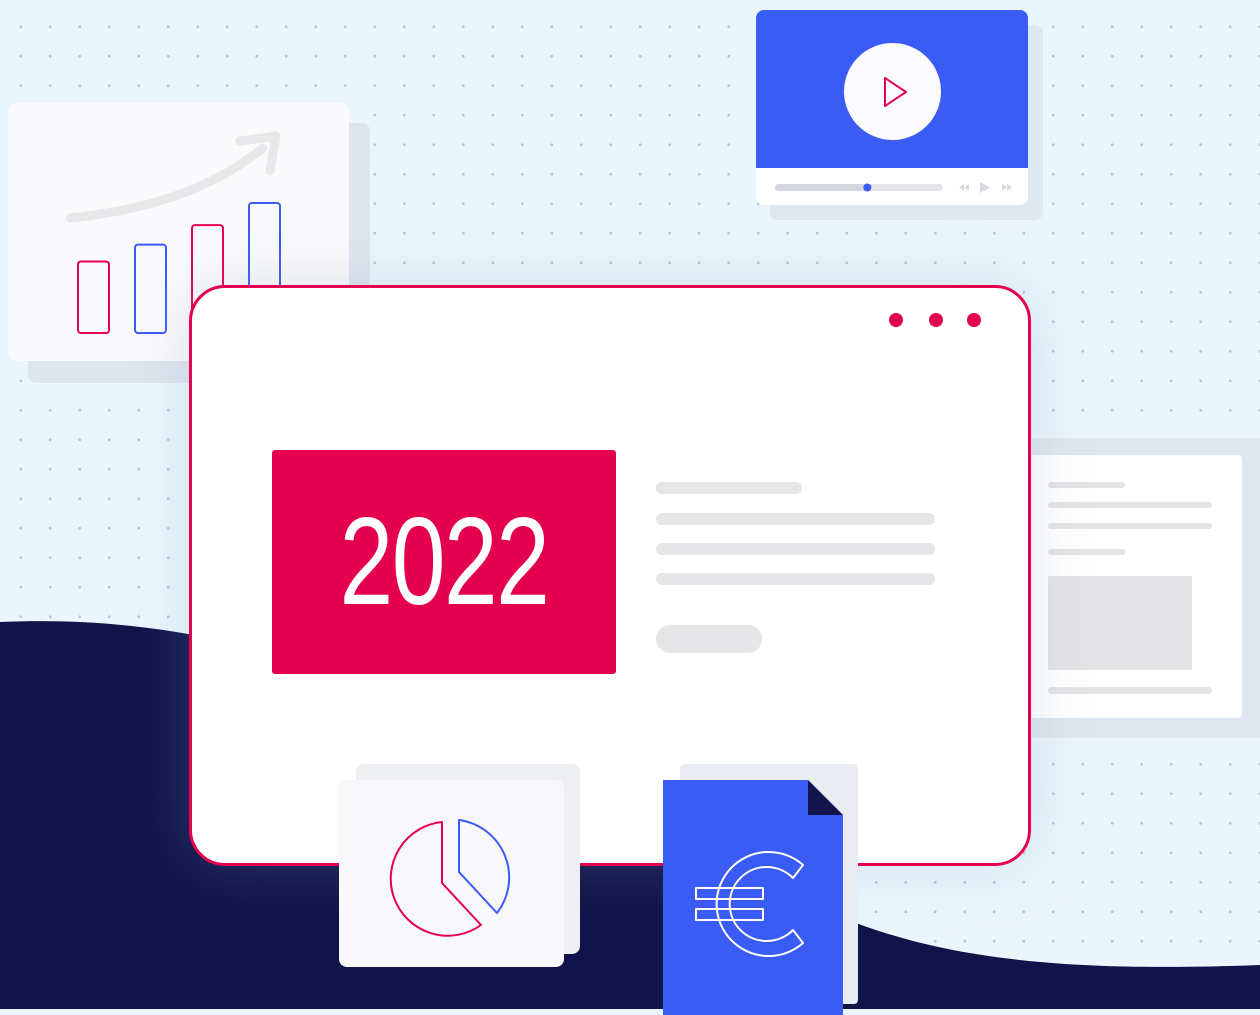 The width and height of the screenshot is (1260, 1015). I want to click on video-screen, so click(892, 89).